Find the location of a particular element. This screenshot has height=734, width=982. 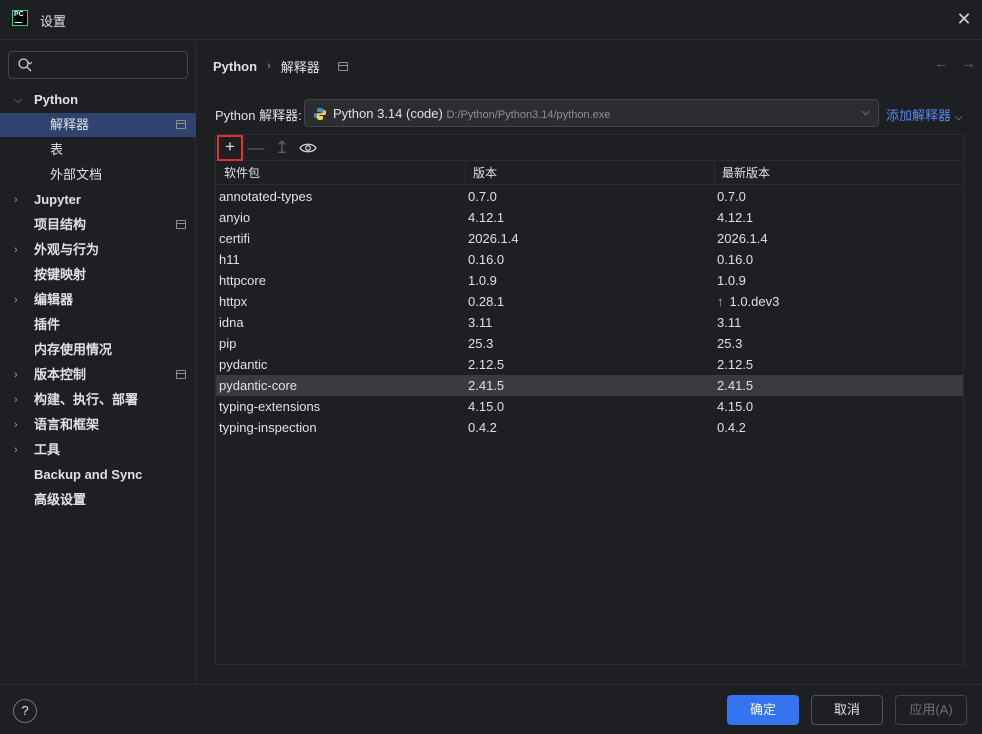

package-name-cell: pydantic-core is located at coordinates (258, 385).